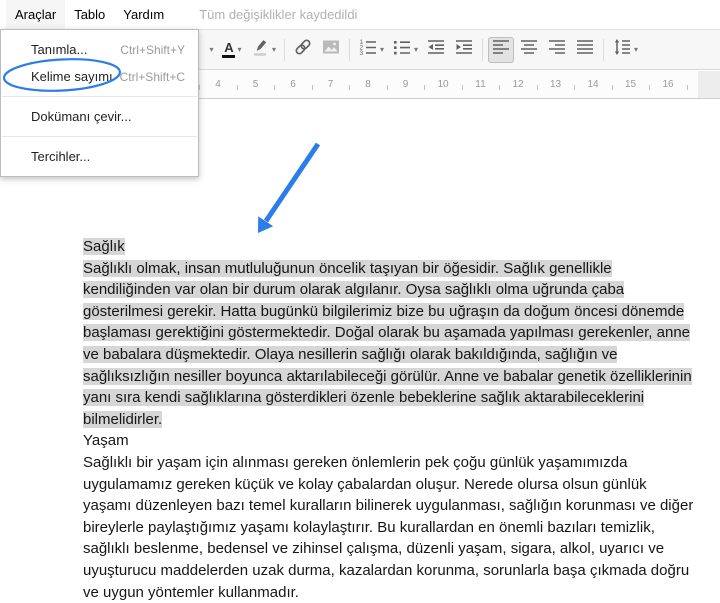 The width and height of the screenshot is (720, 603). I want to click on save-status: Tüm değişiklikler kaydedildi, so click(278, 14).